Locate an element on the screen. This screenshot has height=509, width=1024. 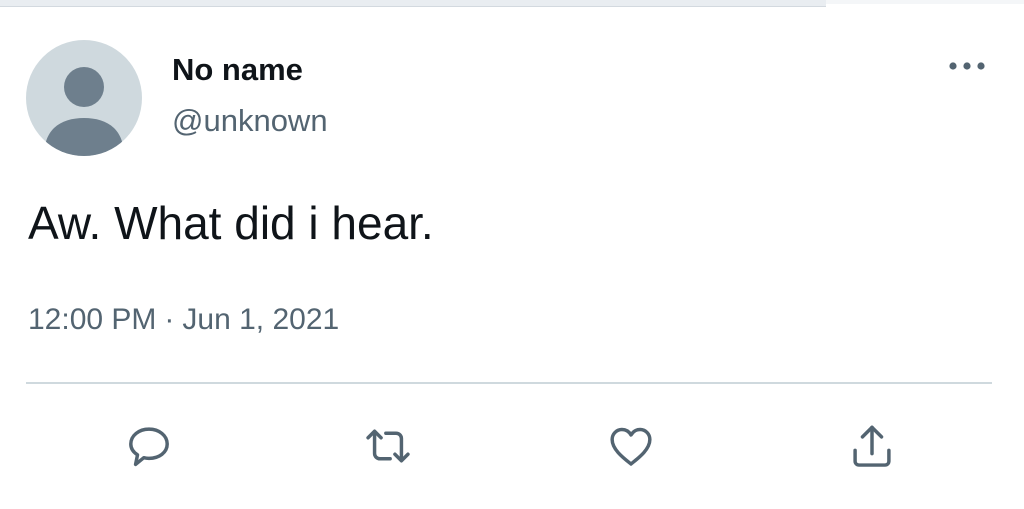
heart-icon is located at coordinates (631, 446).